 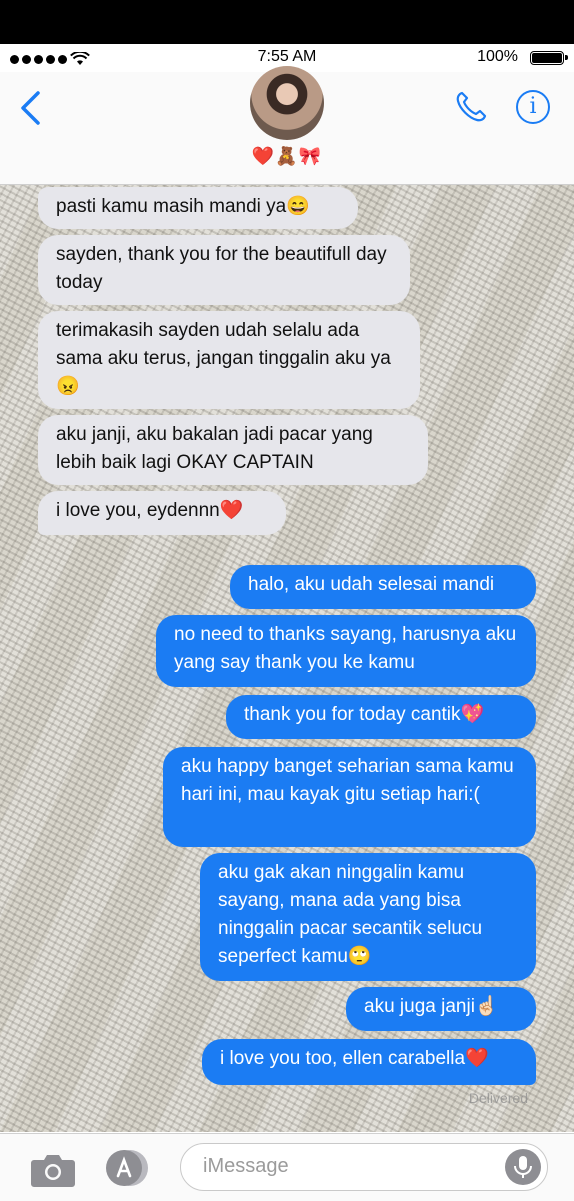 What do you see at coordinates (30, 108) in the screenshot?
I see `back-chevron-icon` at bounding box center [30, 108].